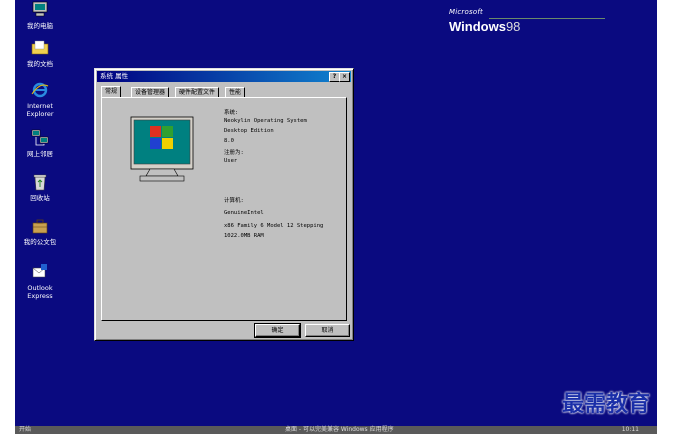 This screenshot has width=687, height=434. I want to click on logo-brand: Microsoft, so click(466, 12).